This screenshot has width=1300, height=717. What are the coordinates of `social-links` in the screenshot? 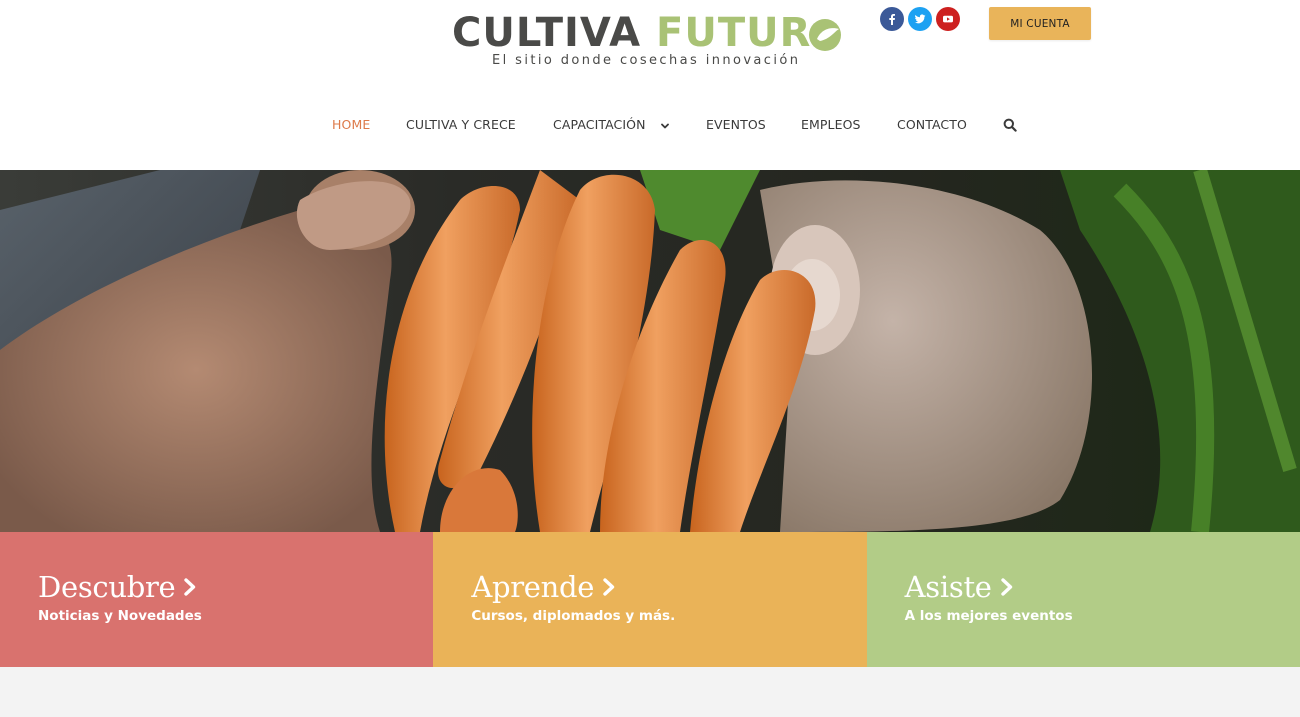 It's located at (920, 19).